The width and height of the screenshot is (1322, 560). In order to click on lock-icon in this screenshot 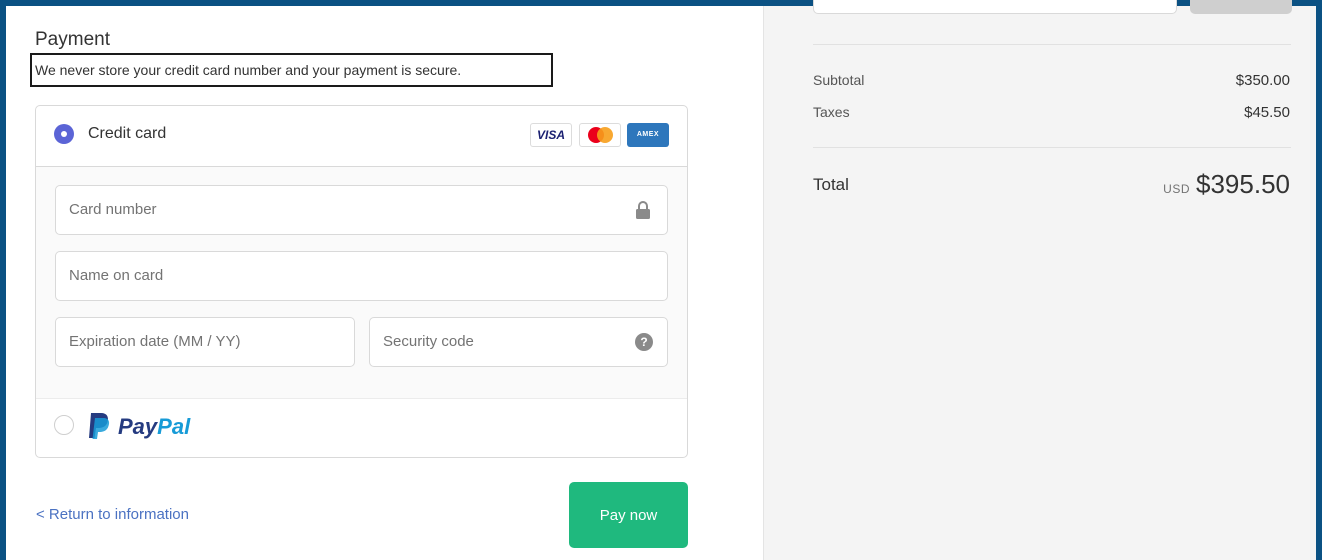, I will do `click(643, 210)`.